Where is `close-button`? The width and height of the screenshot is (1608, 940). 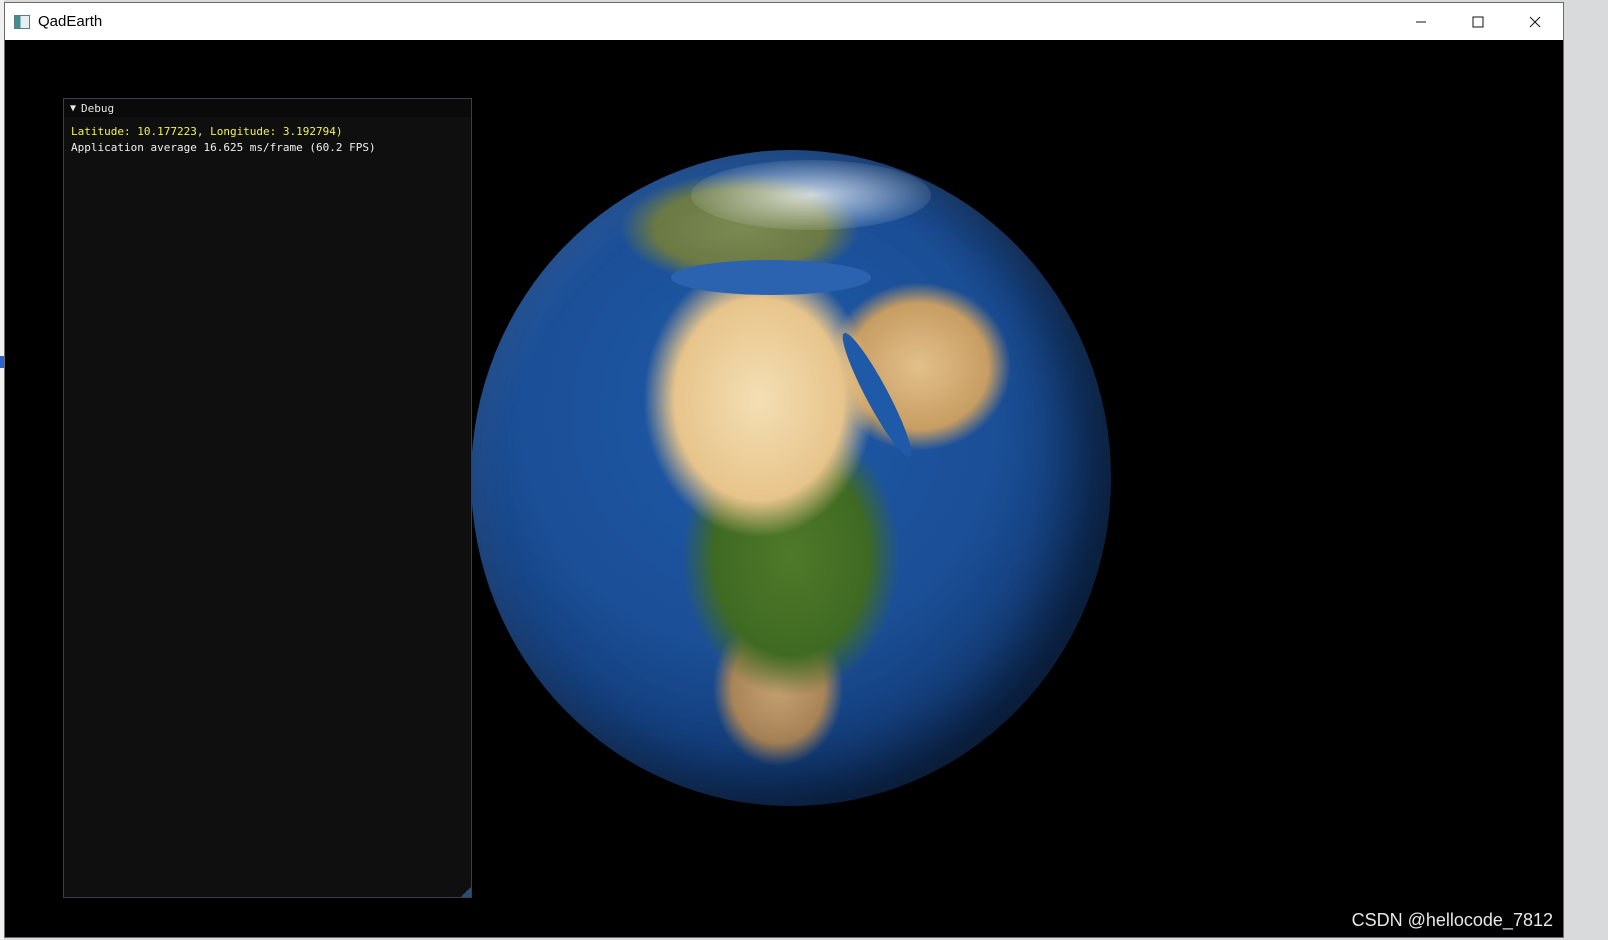
close-button is located at coordinates (1534, 21).